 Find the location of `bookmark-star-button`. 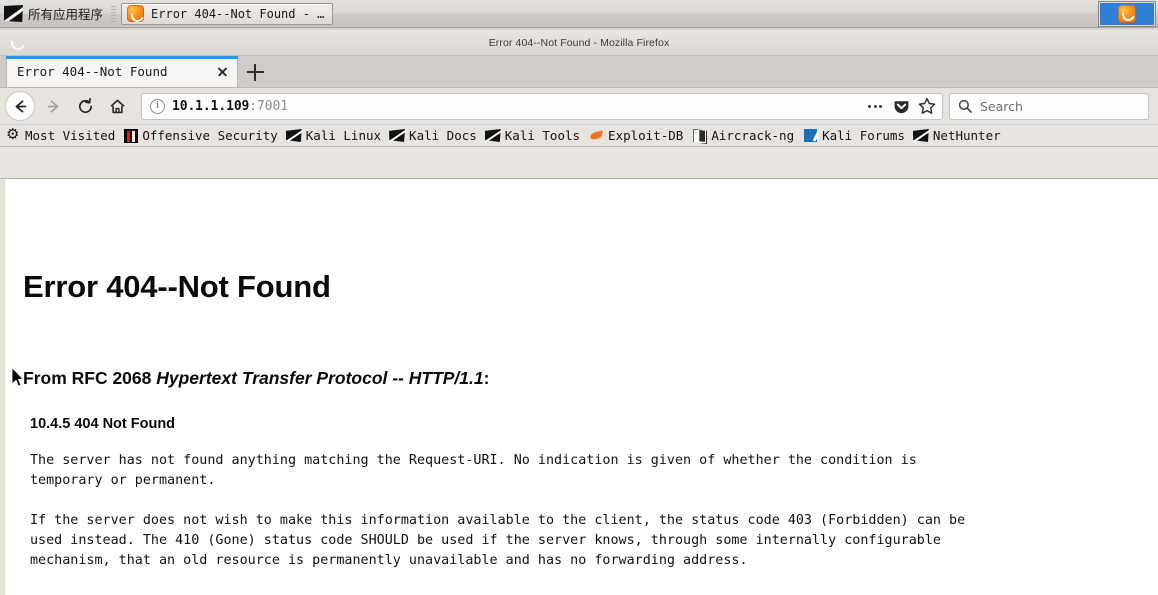

bookmark-star-button is located at coordinates (927, 106).